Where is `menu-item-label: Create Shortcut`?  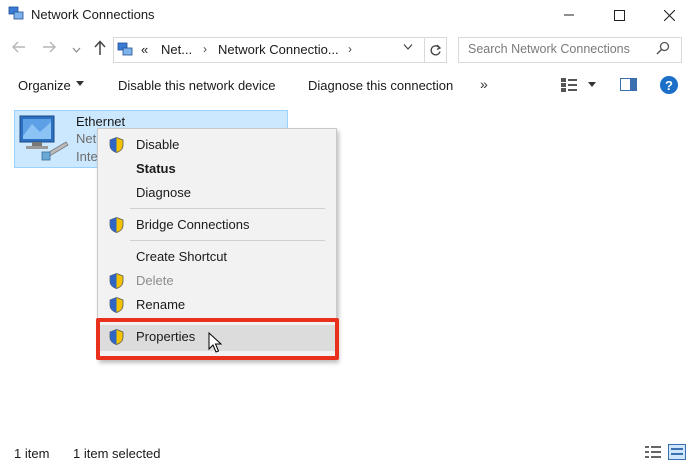
menu-item-label: Create Shortcut is located at coordinates (182, 256).